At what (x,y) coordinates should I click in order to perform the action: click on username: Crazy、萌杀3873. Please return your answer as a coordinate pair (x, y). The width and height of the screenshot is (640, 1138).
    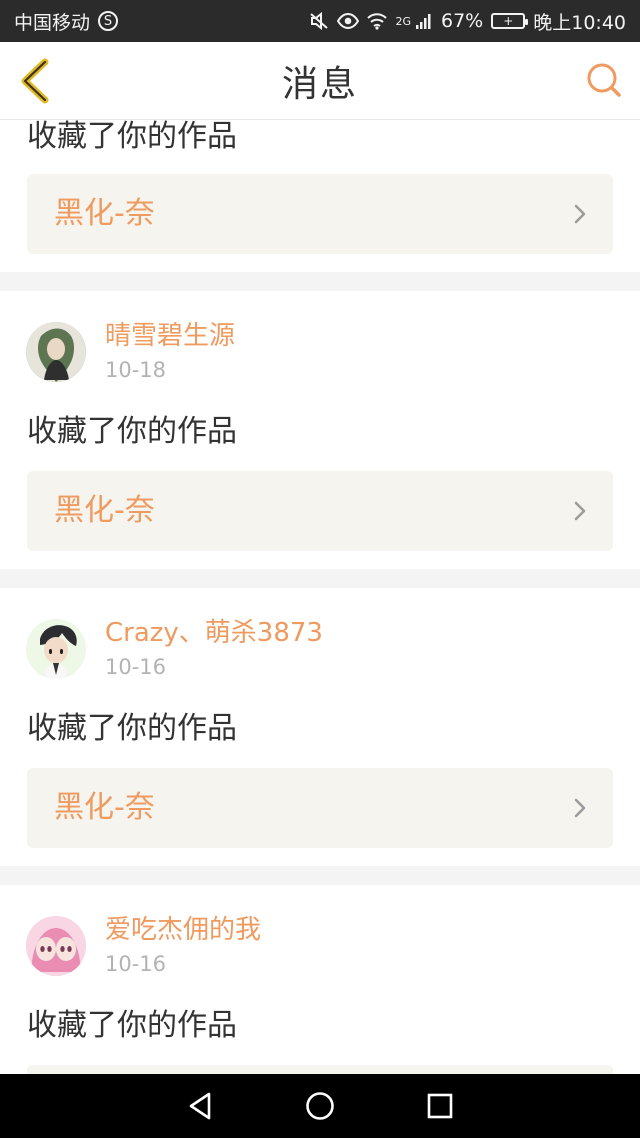
    Looking at the image, I should click on (214, 633).